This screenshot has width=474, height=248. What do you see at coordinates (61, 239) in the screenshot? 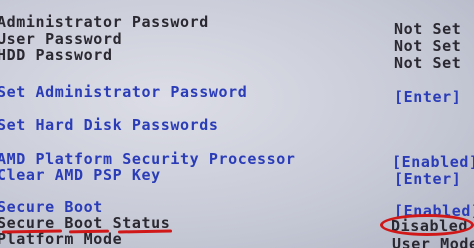
I see `platform-mode-label: Platform Mode` at bounding box center [61, 239].